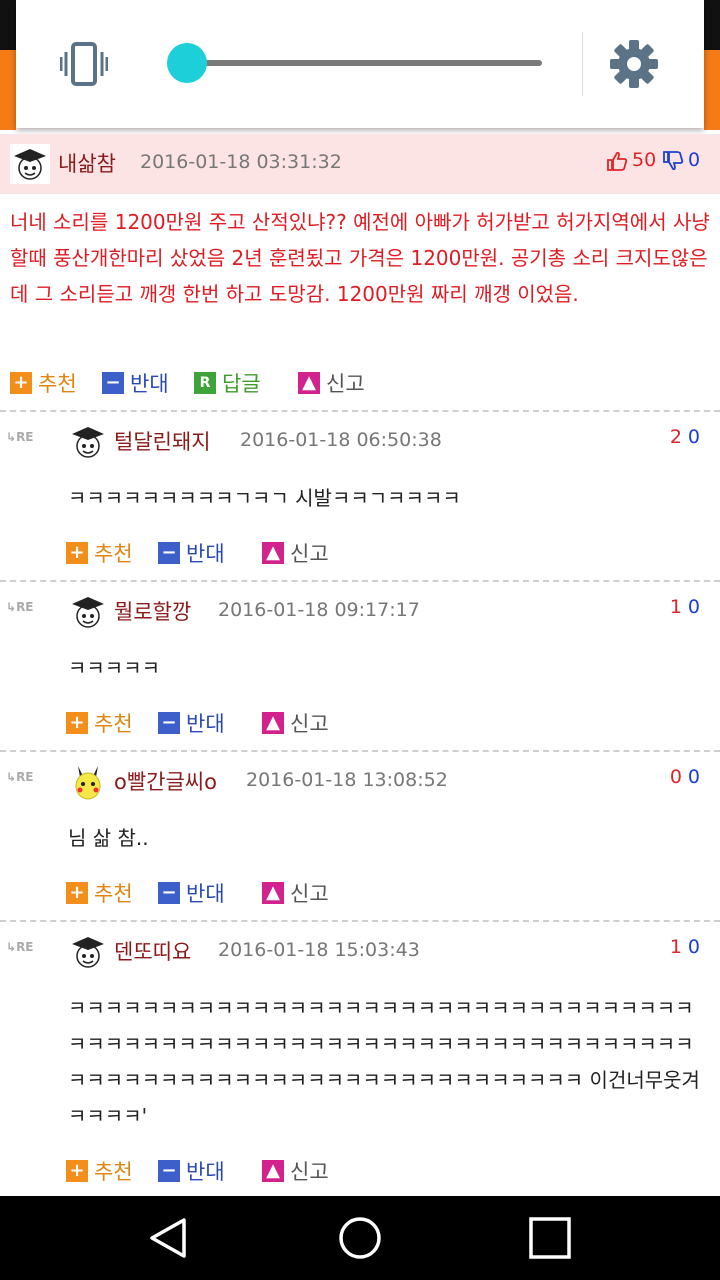 Image resolution: width=720 pixels, height=1280 pixels. I want to click on brightness-slider-track, so click(355, 63).